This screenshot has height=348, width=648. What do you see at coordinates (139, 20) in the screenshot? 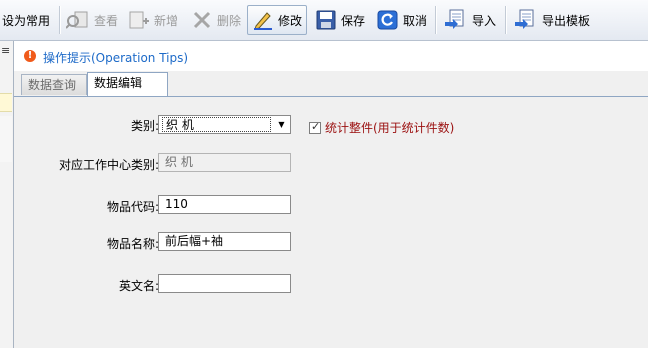
I see `add-icon` at bounding box center [139, 20].